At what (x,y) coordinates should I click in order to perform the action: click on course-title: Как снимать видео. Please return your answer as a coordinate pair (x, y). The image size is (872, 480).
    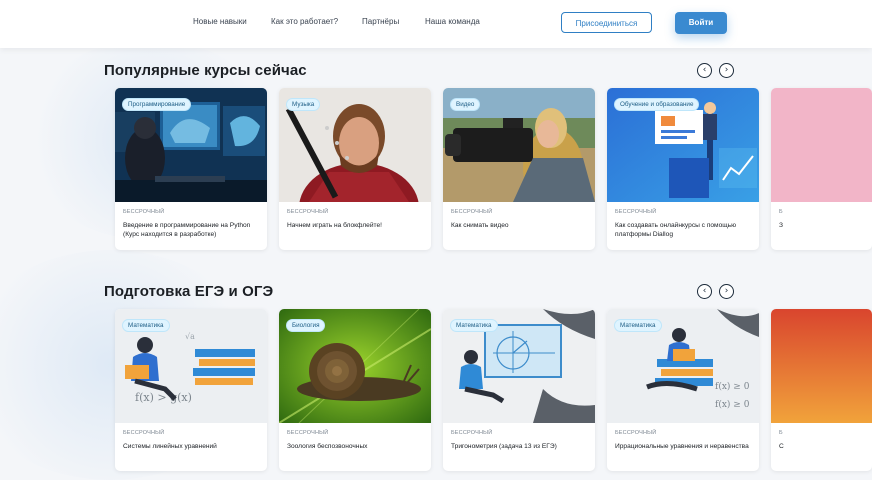
    Looking at the image, I should click on (480, 225).